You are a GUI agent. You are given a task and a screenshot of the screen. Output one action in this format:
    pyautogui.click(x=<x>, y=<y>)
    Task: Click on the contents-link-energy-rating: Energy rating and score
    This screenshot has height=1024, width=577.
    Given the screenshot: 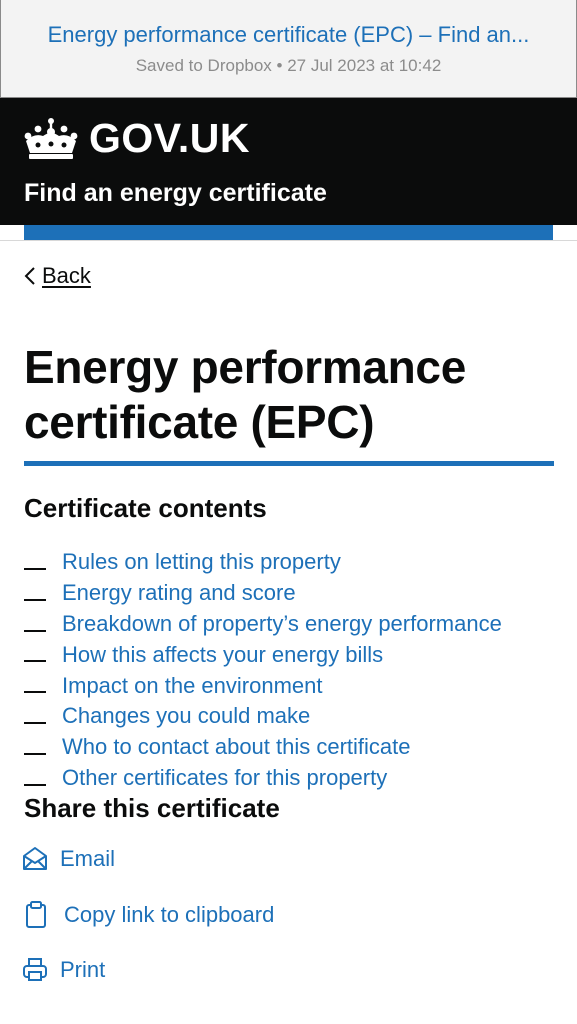 What is the action you would take?
    pyautogui.click(x=179, y=593)
    